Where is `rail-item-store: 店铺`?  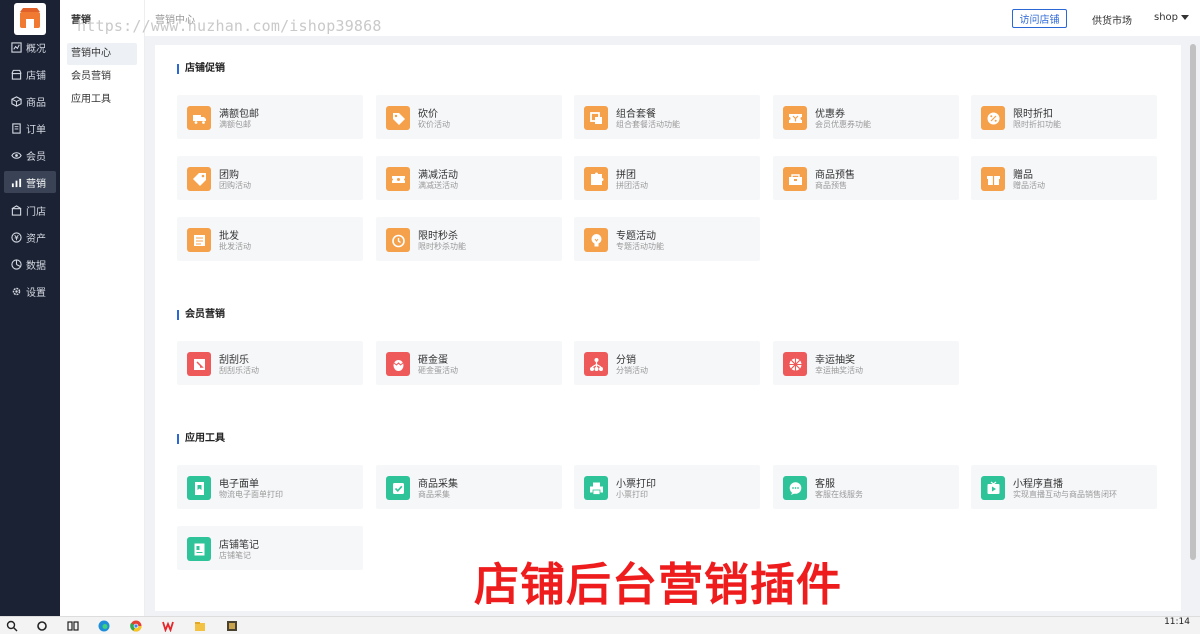 rail-item-store: 店铺 is located at coordinates (30, 74).